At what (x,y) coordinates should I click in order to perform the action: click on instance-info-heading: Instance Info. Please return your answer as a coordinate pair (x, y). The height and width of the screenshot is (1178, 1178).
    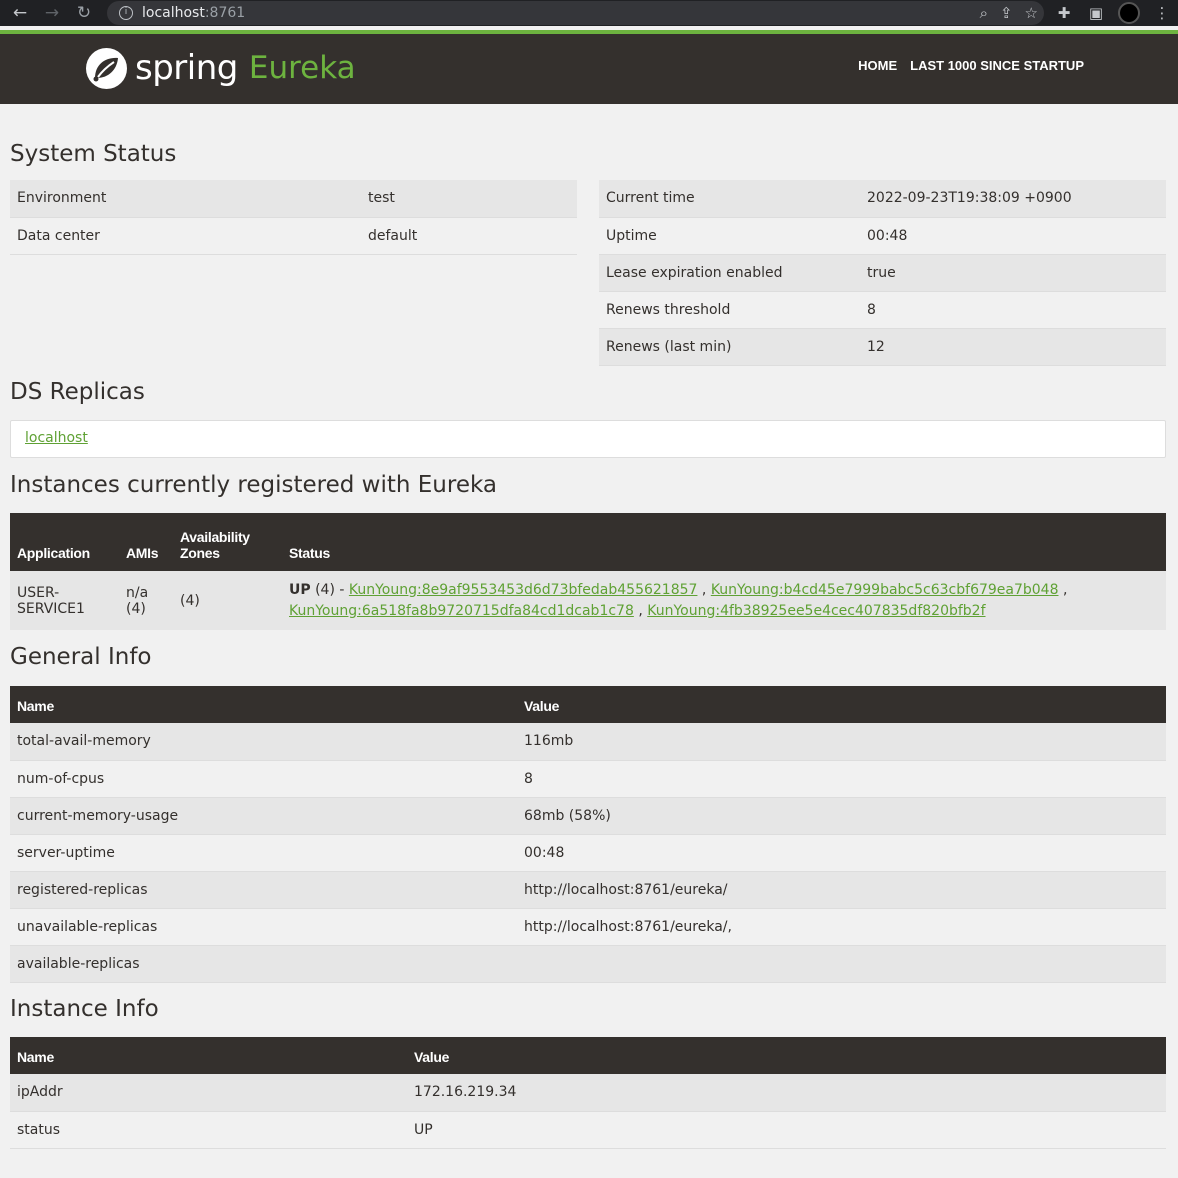
    Looking at the image, I should click on (84, 1009).